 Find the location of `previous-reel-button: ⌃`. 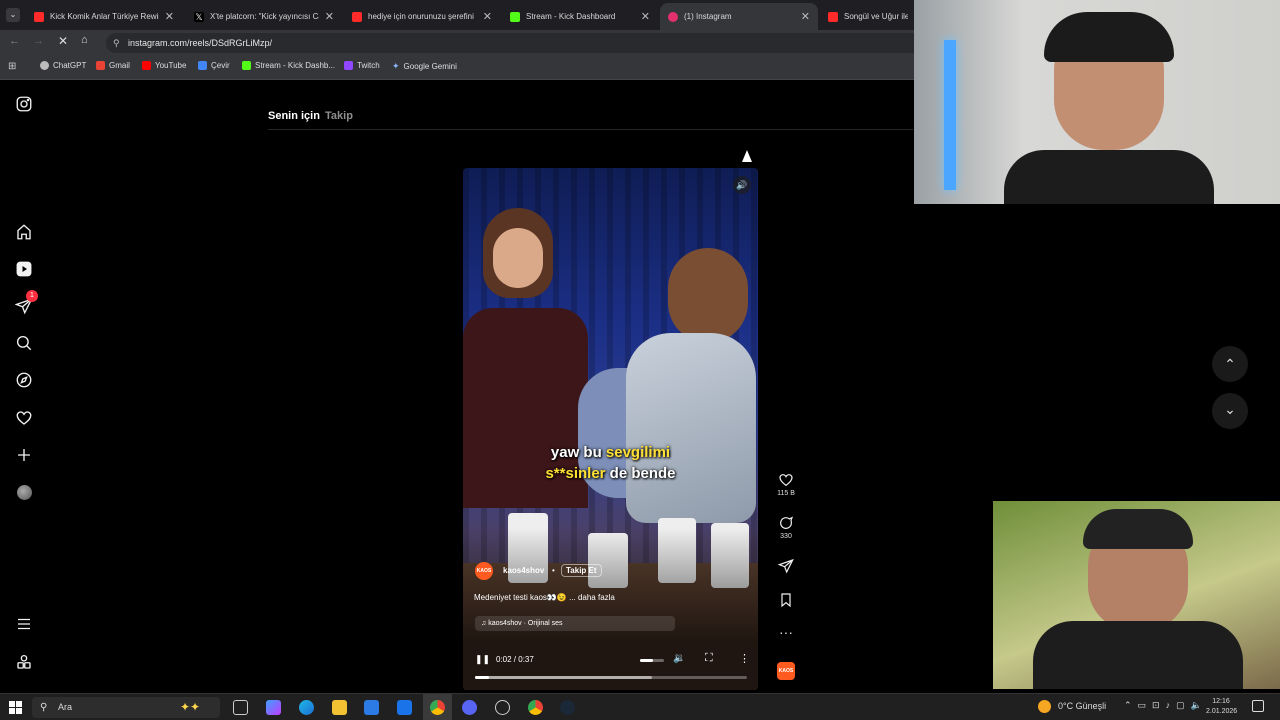

previous-reel-button: ⌃ is located at coordinates (1230, 364).